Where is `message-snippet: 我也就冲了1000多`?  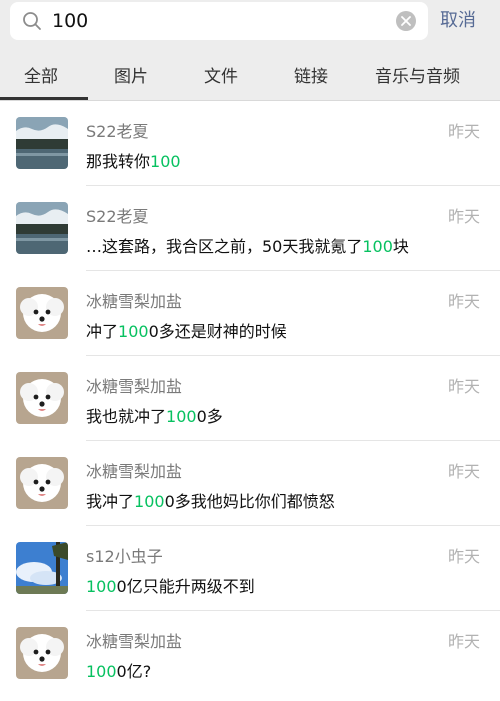 message-snippet: 我也就冲了1000多 is located at coordinates (154, 416).